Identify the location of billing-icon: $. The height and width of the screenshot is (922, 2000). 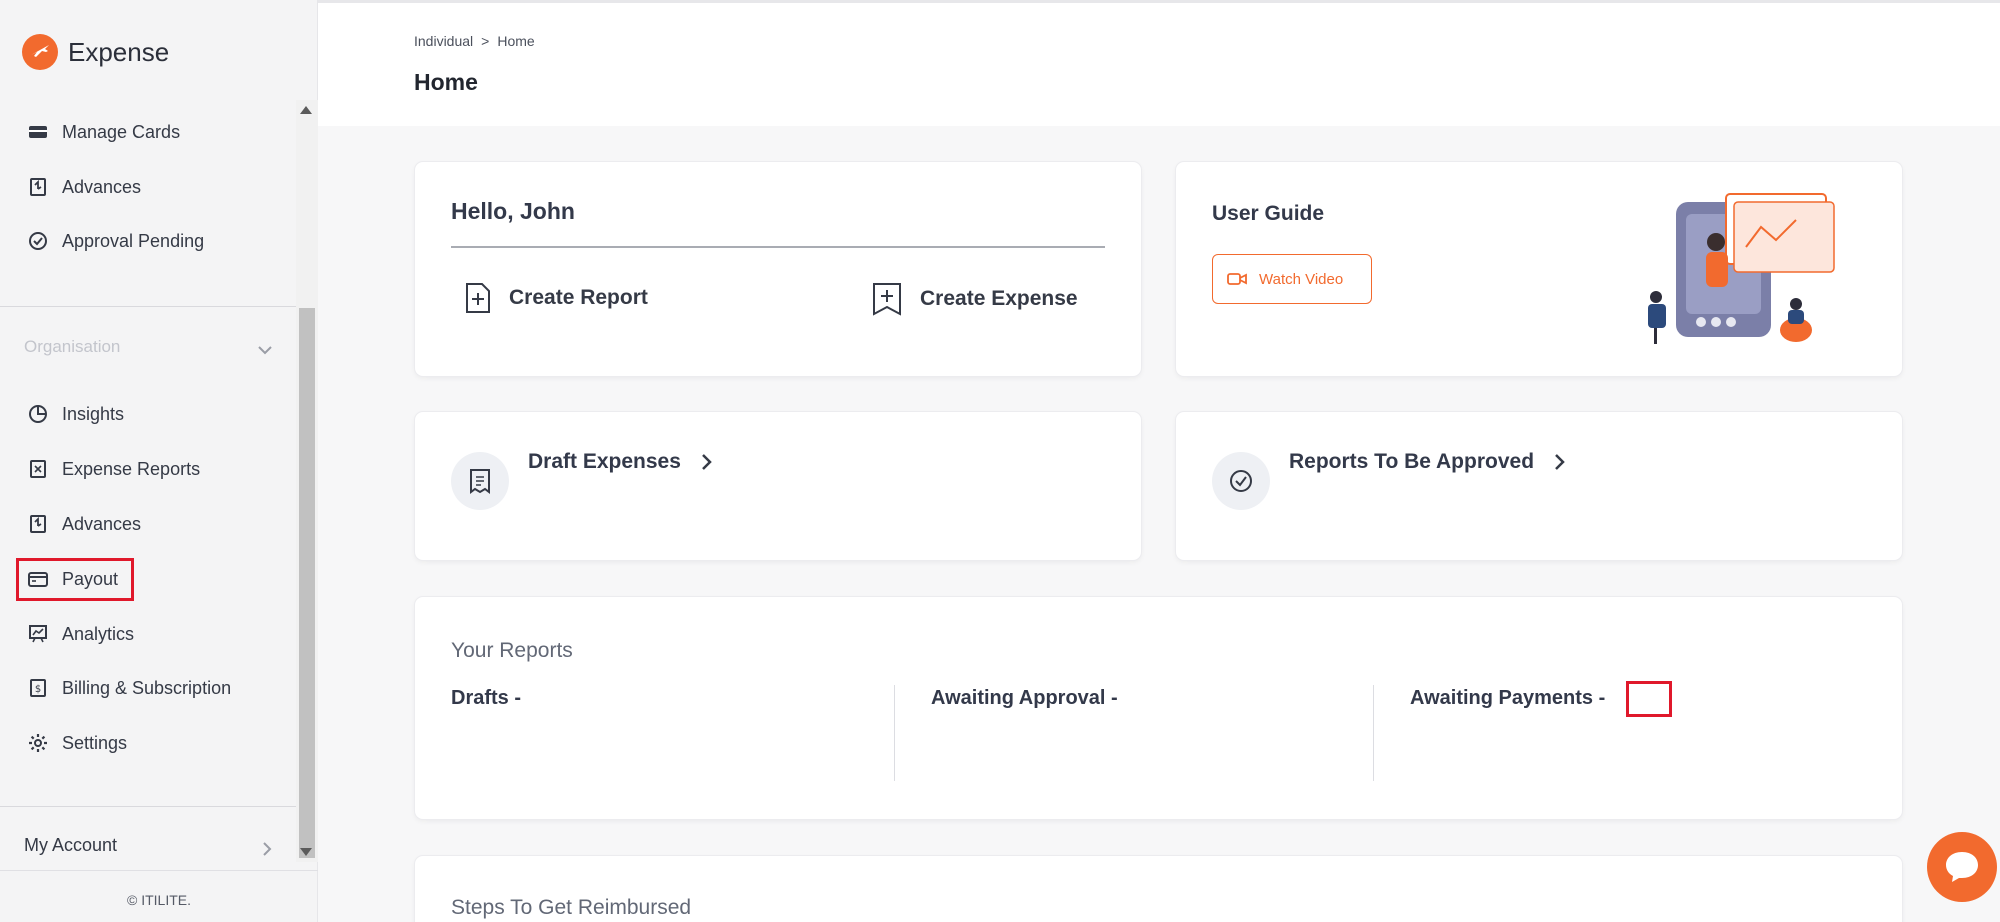
(38, 688).